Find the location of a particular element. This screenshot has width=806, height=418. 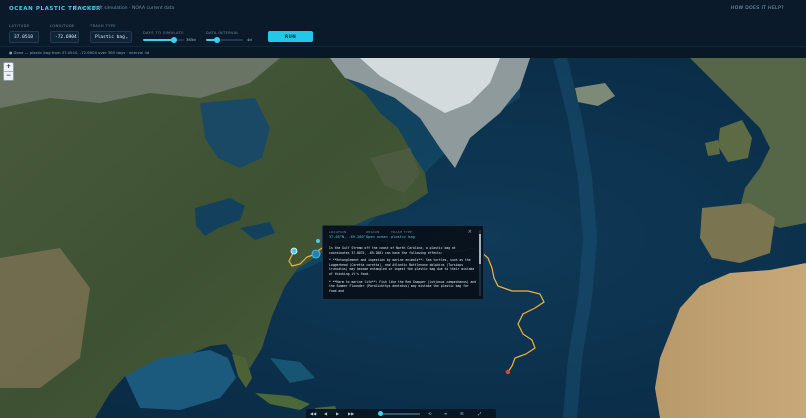

zoom-in-button: + is located at coordinates (8, 67).